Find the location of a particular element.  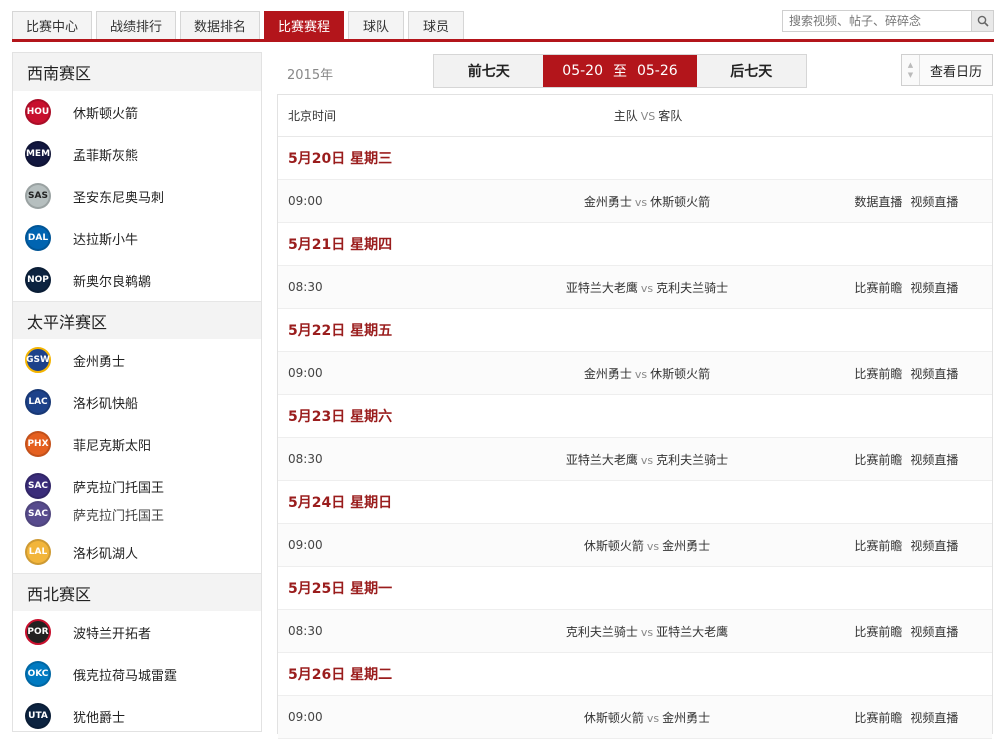

nav-tabs: 比赛中心 战绩排行 数据排名 比赛赛程 球队 球员 is located at coordinates (238, 25).